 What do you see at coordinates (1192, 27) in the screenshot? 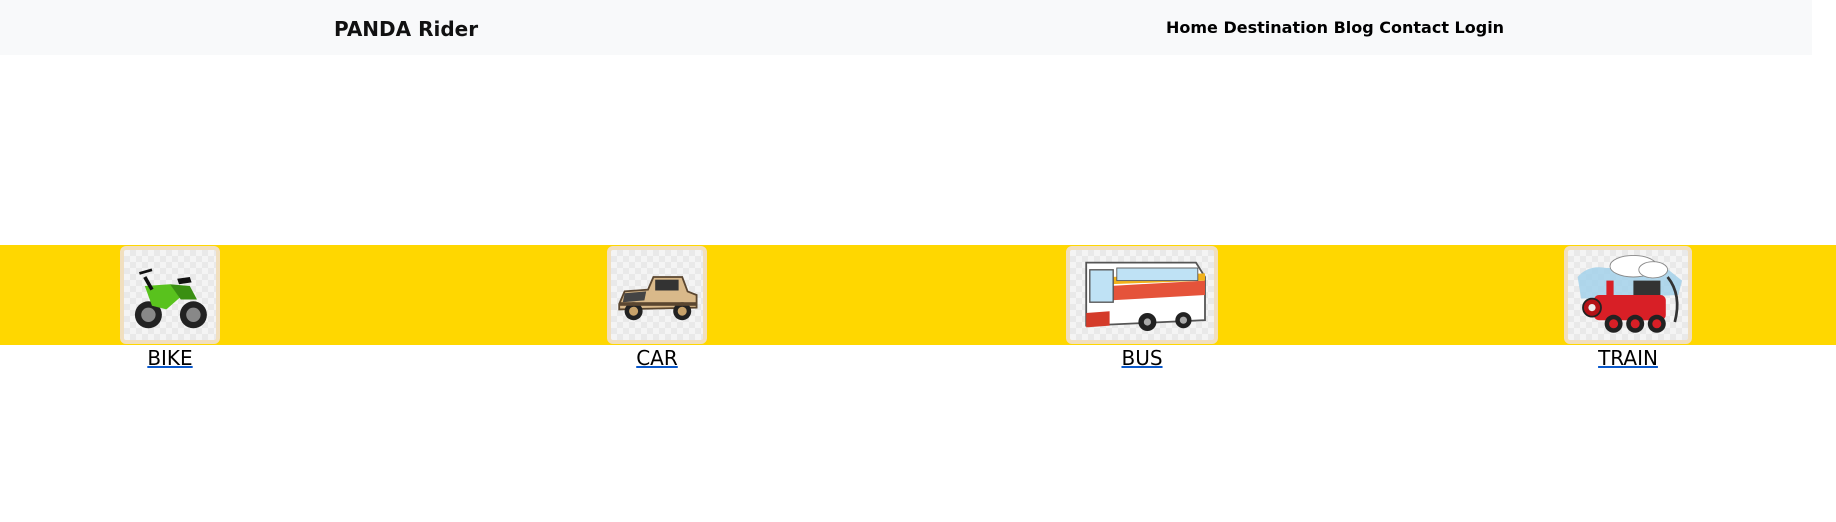
I see `nav-link-home: Home` at bounding box center [1192, 27].